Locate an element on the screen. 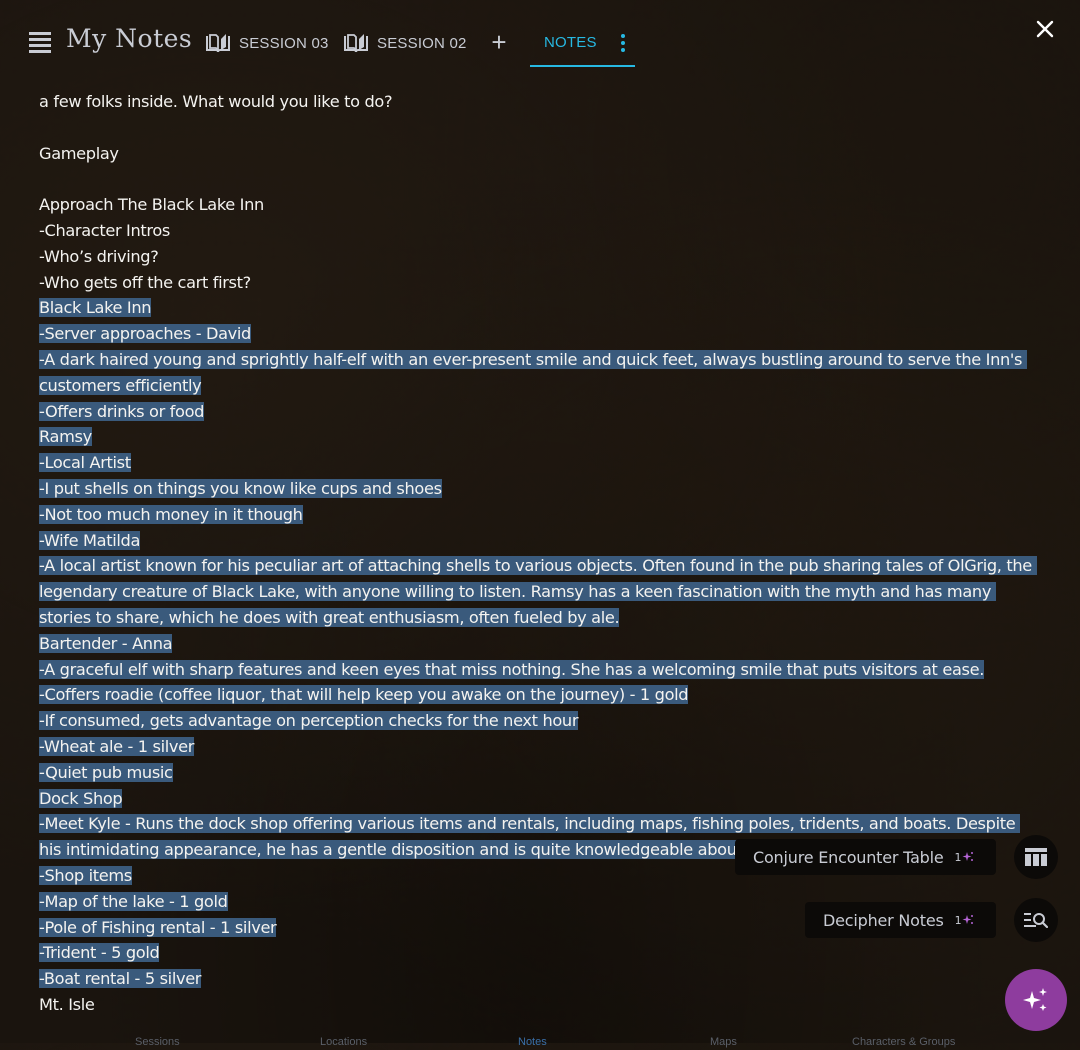 This screenshot has width=1080, height=1050. tab-label: SESSION 02 is located at coordinates (422, 43).